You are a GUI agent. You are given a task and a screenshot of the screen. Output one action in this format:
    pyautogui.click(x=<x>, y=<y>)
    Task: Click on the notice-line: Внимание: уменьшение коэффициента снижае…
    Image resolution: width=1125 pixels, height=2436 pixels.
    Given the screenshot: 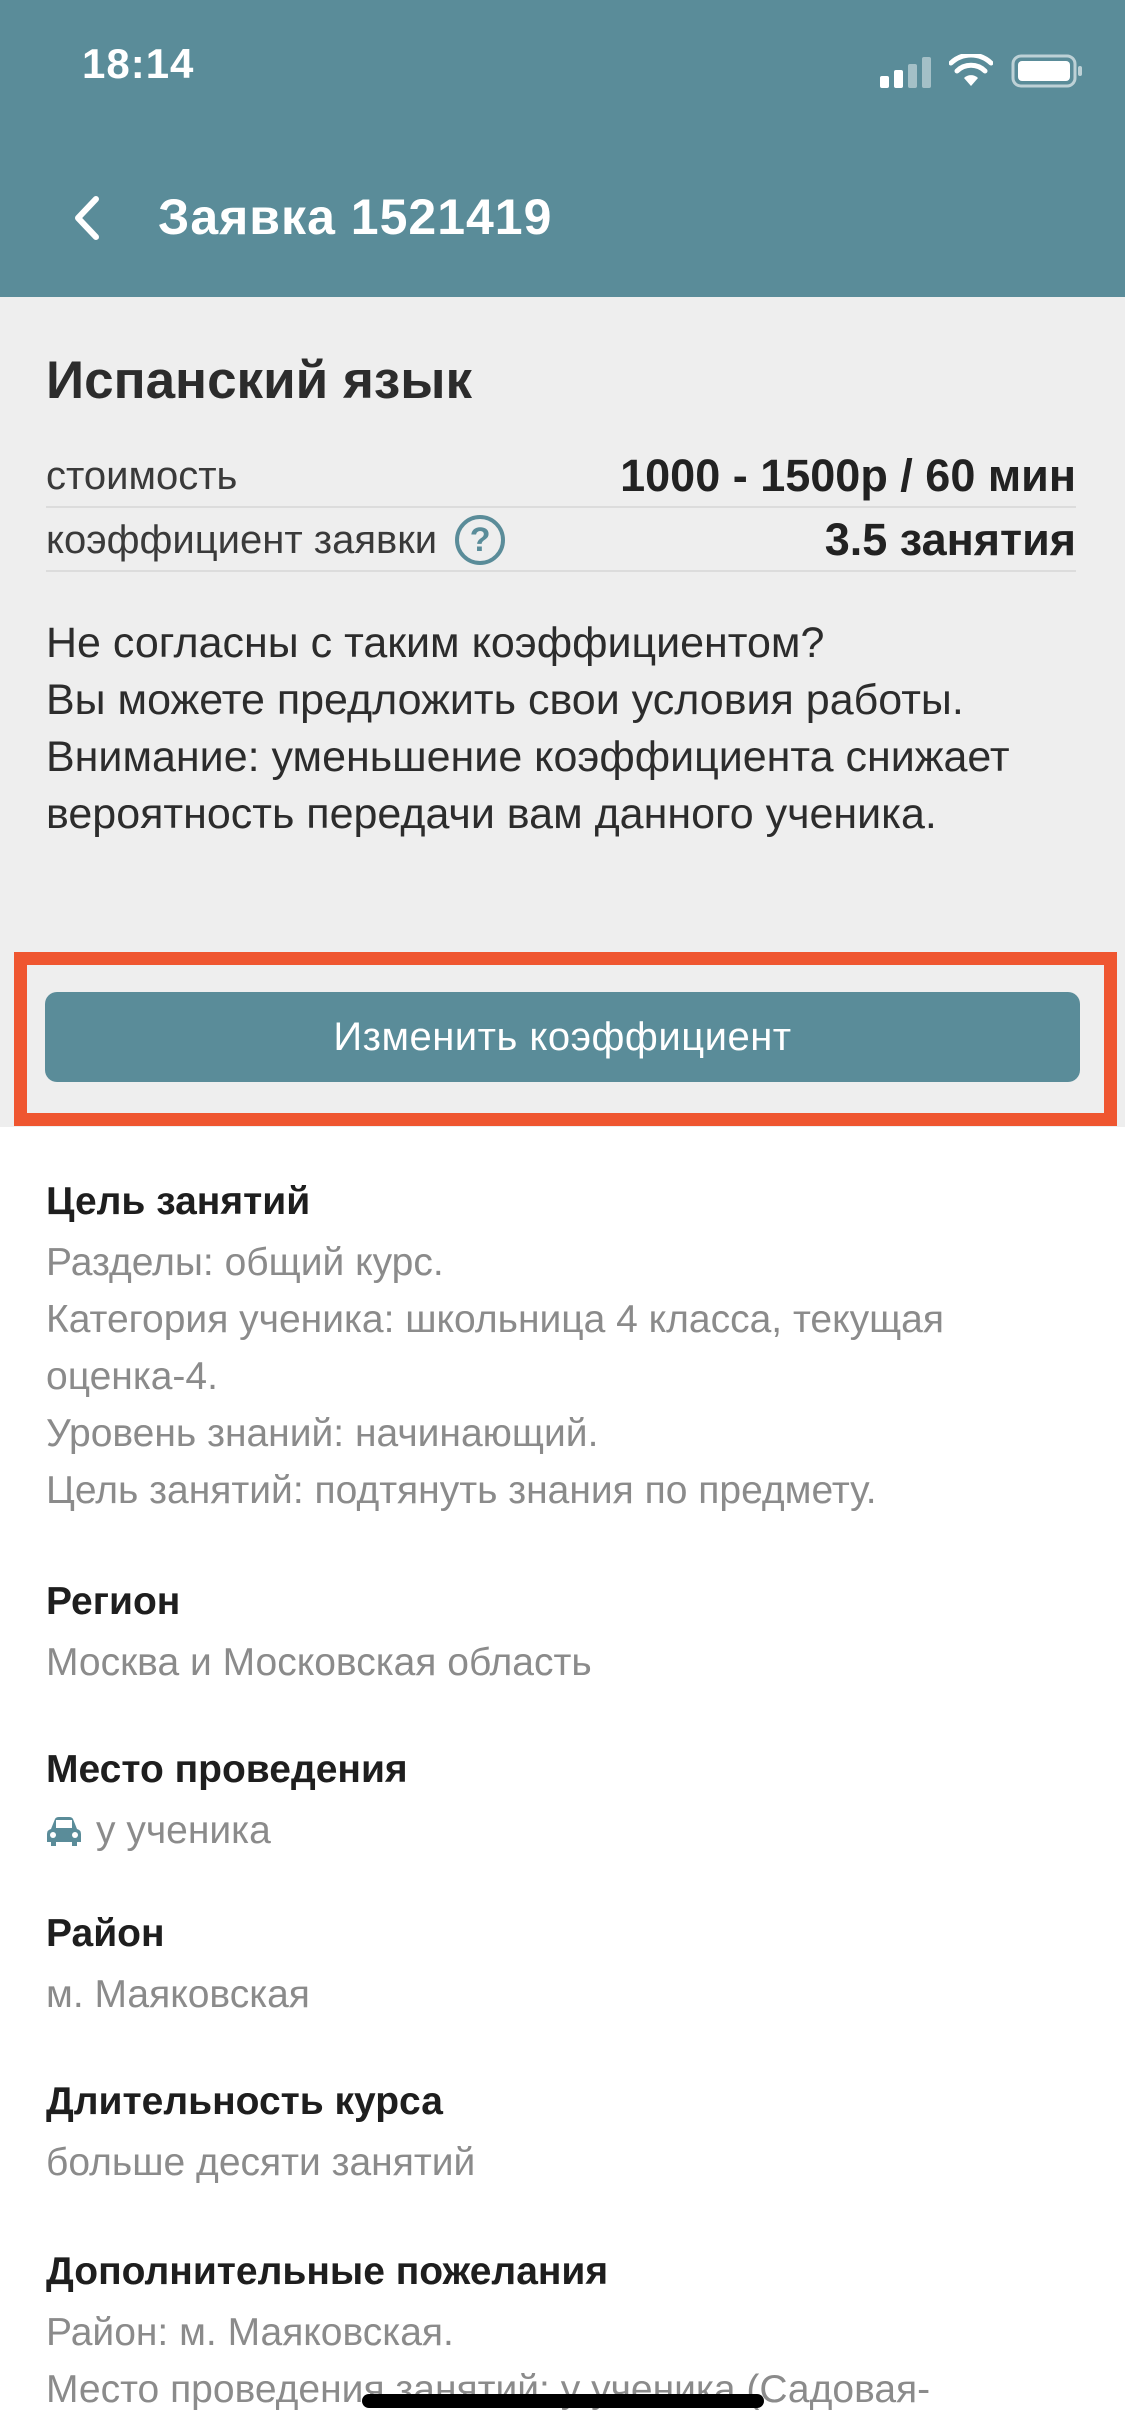 What is the action you would take?
    pyautogui.click(x=528, y=785)
    